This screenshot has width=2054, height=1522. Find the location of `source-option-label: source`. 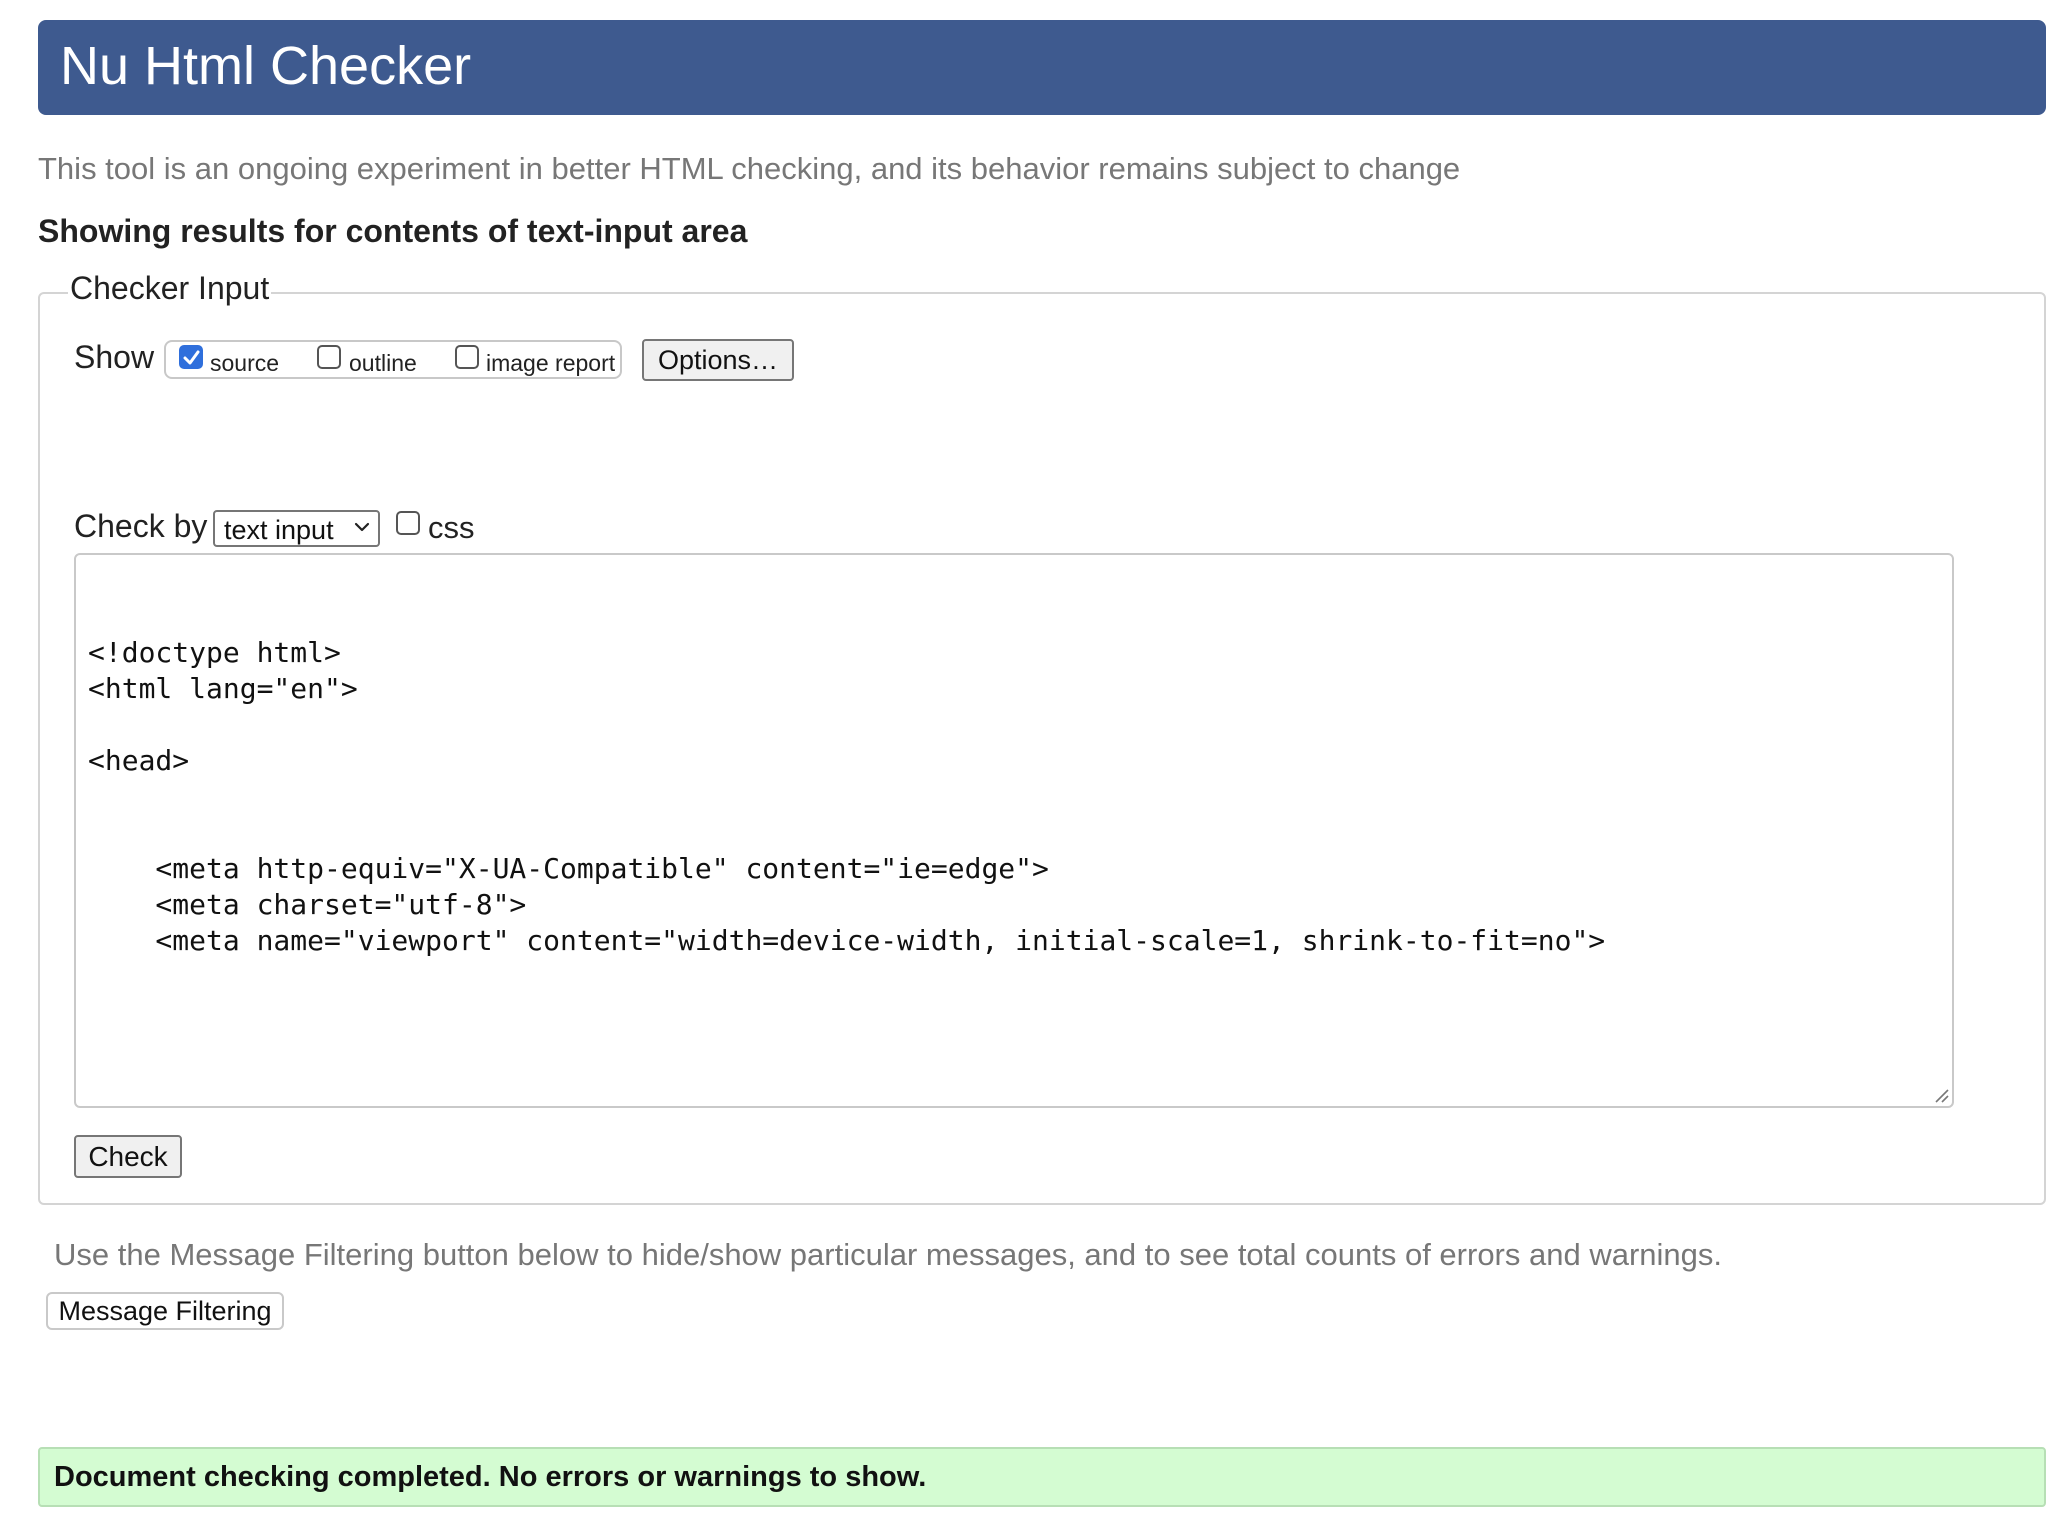

source-option-label: source is located at coordinates (244, 363).